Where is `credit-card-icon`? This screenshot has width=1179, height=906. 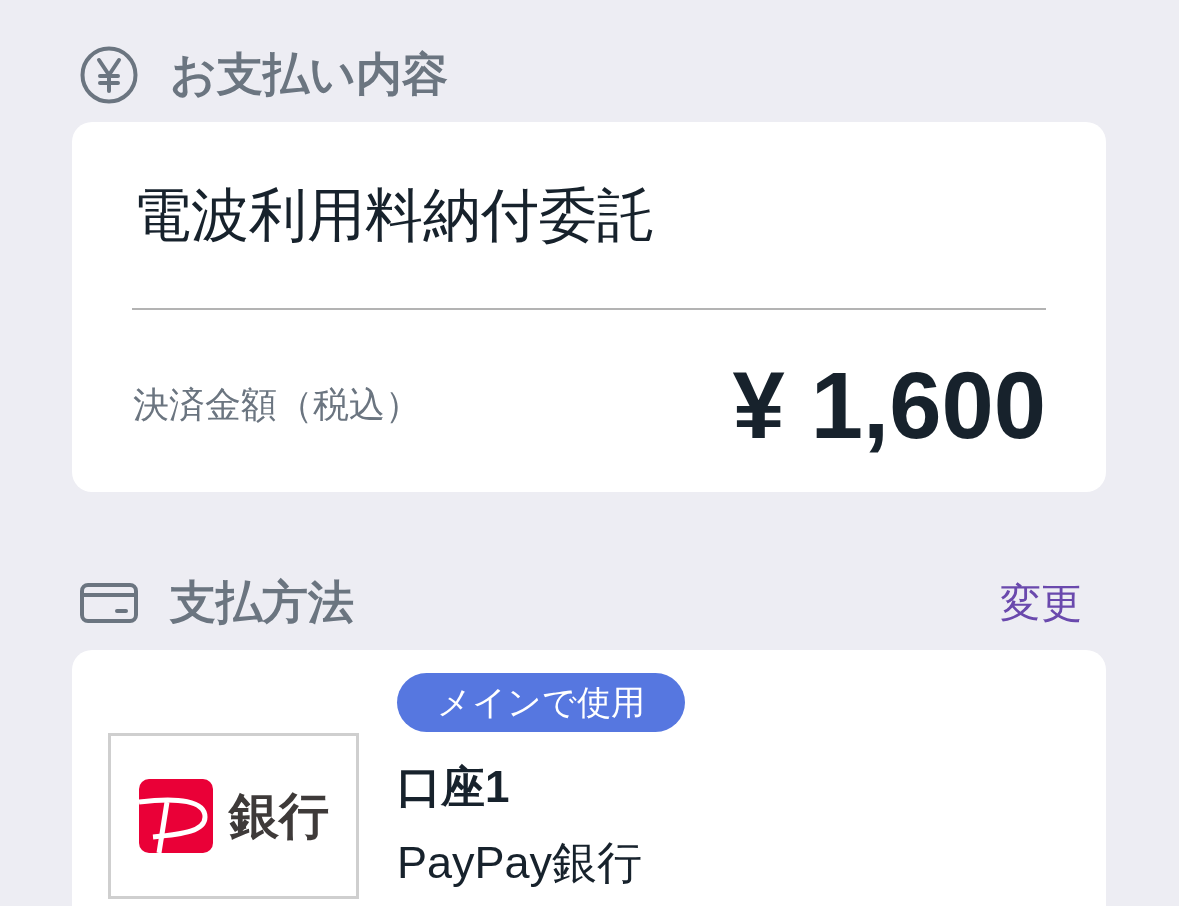
credit-card-icon is located at coordinates (109, 603).